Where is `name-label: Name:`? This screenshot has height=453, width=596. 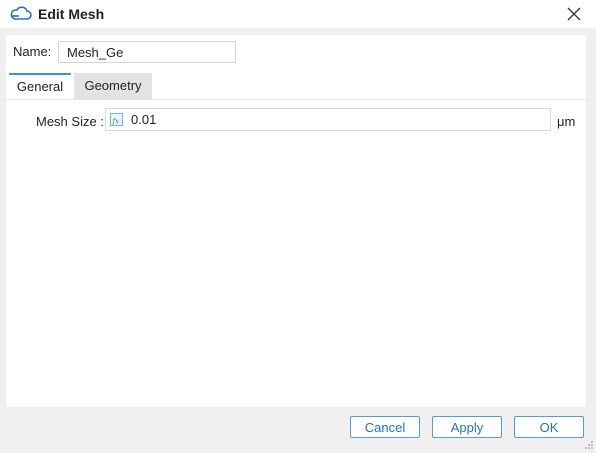
name-label: Name: is located at coordinates (32, 51).